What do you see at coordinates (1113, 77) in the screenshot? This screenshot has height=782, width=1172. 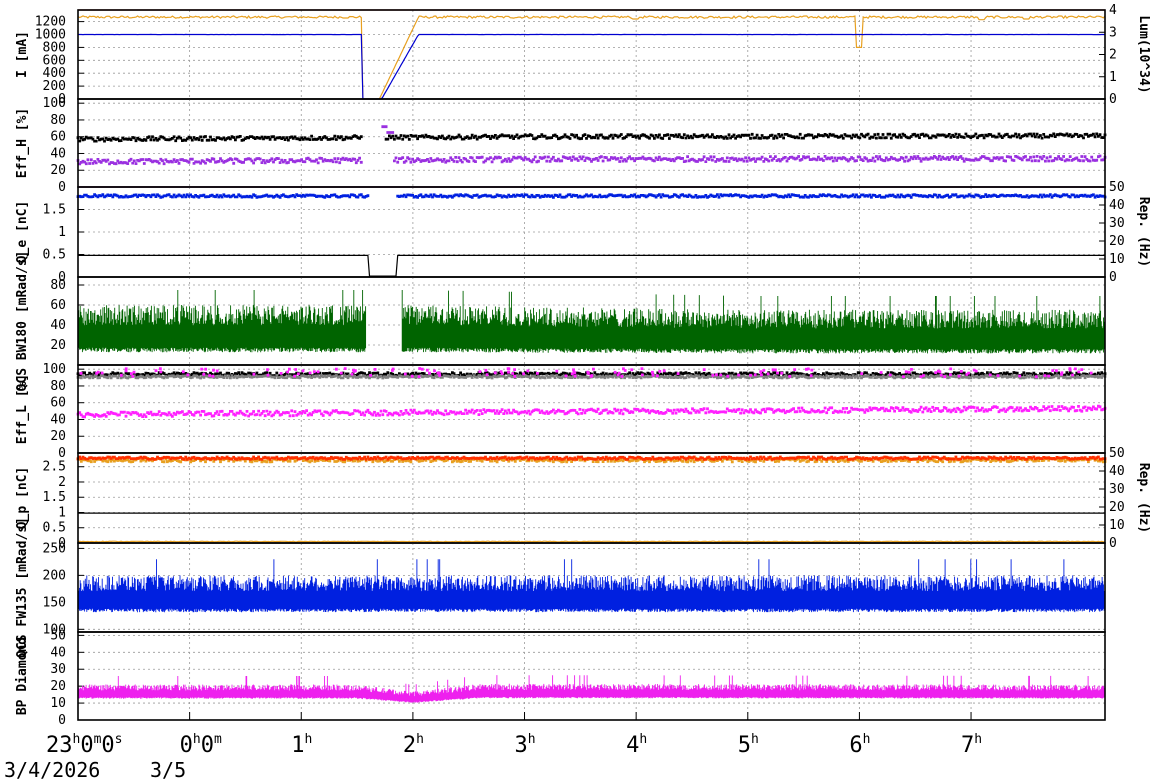 I see `rtick-label-current-1: 1` at bounding box center [1113, 77].